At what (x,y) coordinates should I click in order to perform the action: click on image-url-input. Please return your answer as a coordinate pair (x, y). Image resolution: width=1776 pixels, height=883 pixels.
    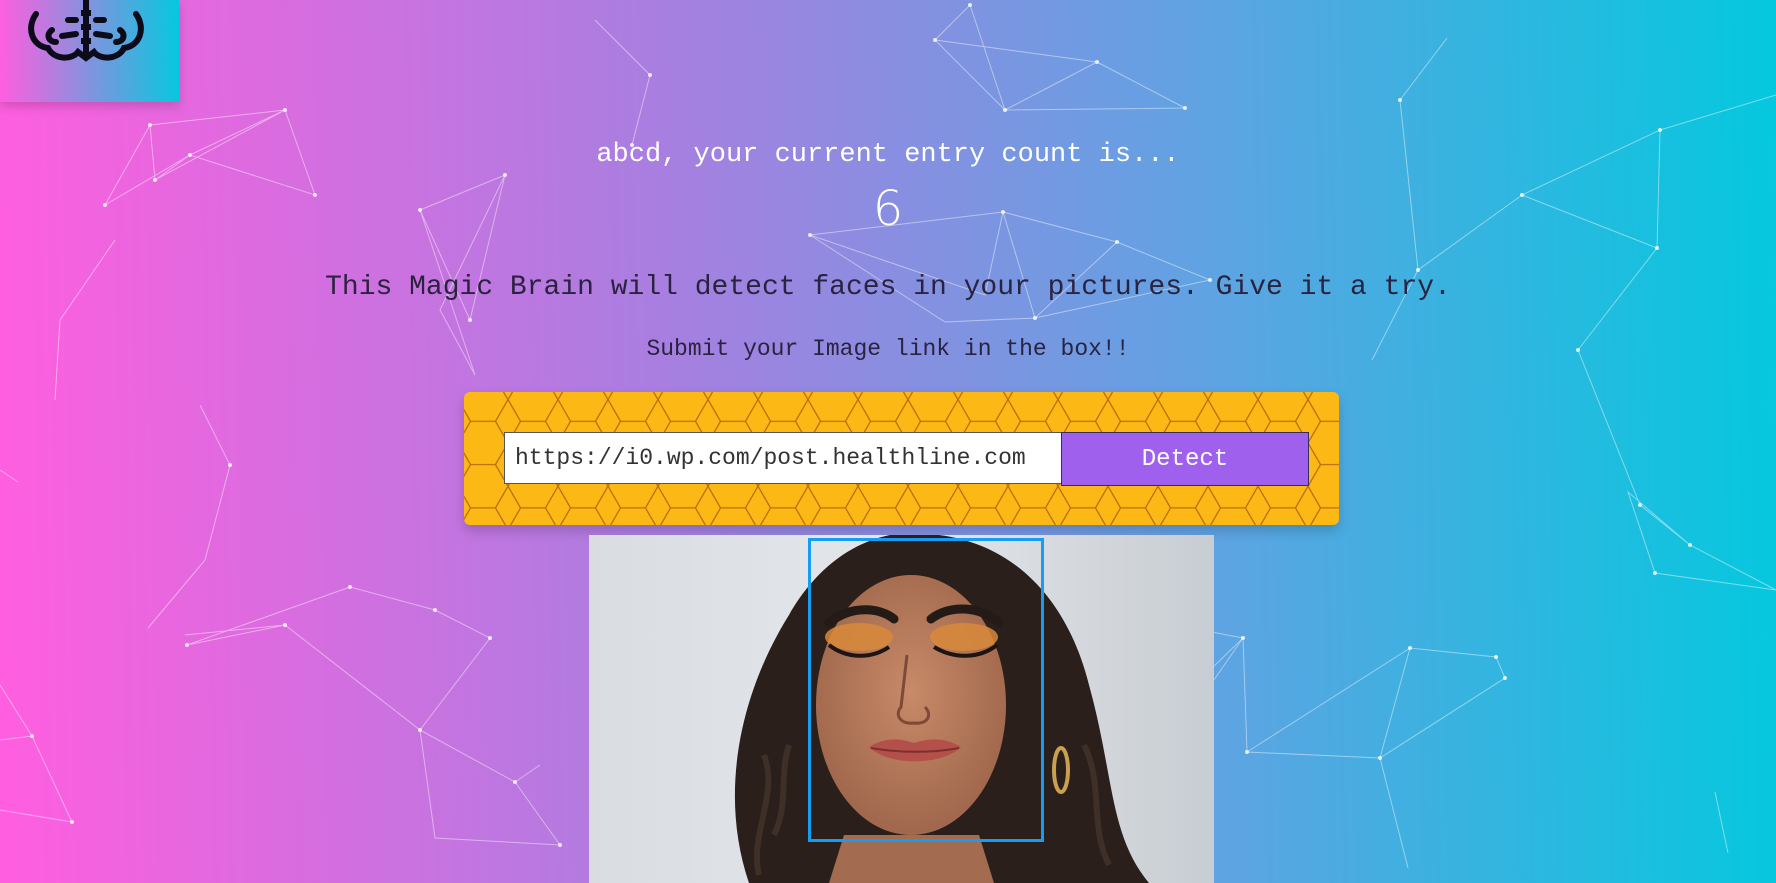
    Looking at the image, I should click on (783, 458).